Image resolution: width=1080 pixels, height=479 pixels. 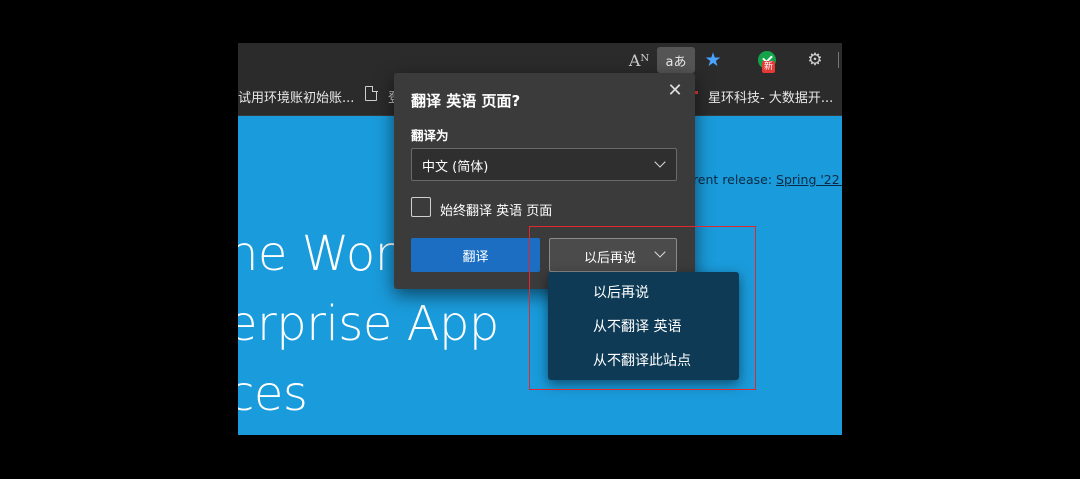 I want to click on read-aloud-icon: Aᴺ, so click(x=639, y=60).